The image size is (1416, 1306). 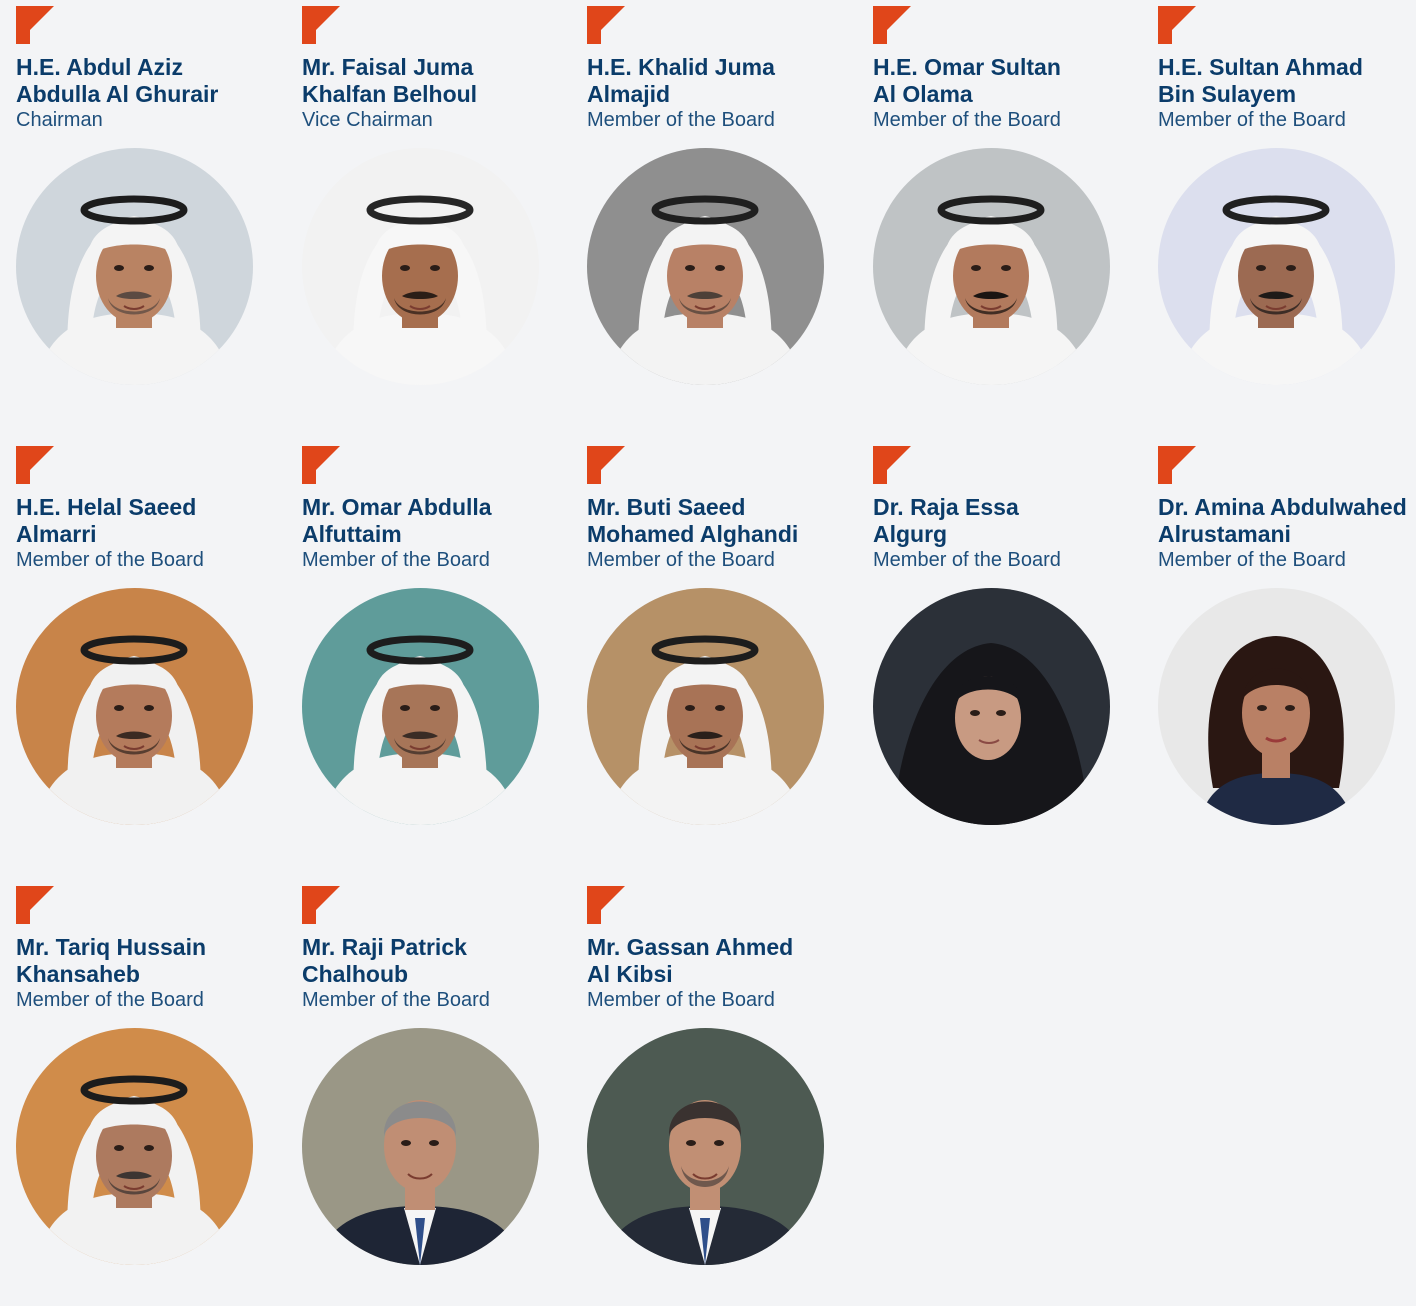 What do you see at coordinates (352, 534) in the screenshot?
I see `member-name-line-2: Alfuttaim` at bounding box center [352, 534].